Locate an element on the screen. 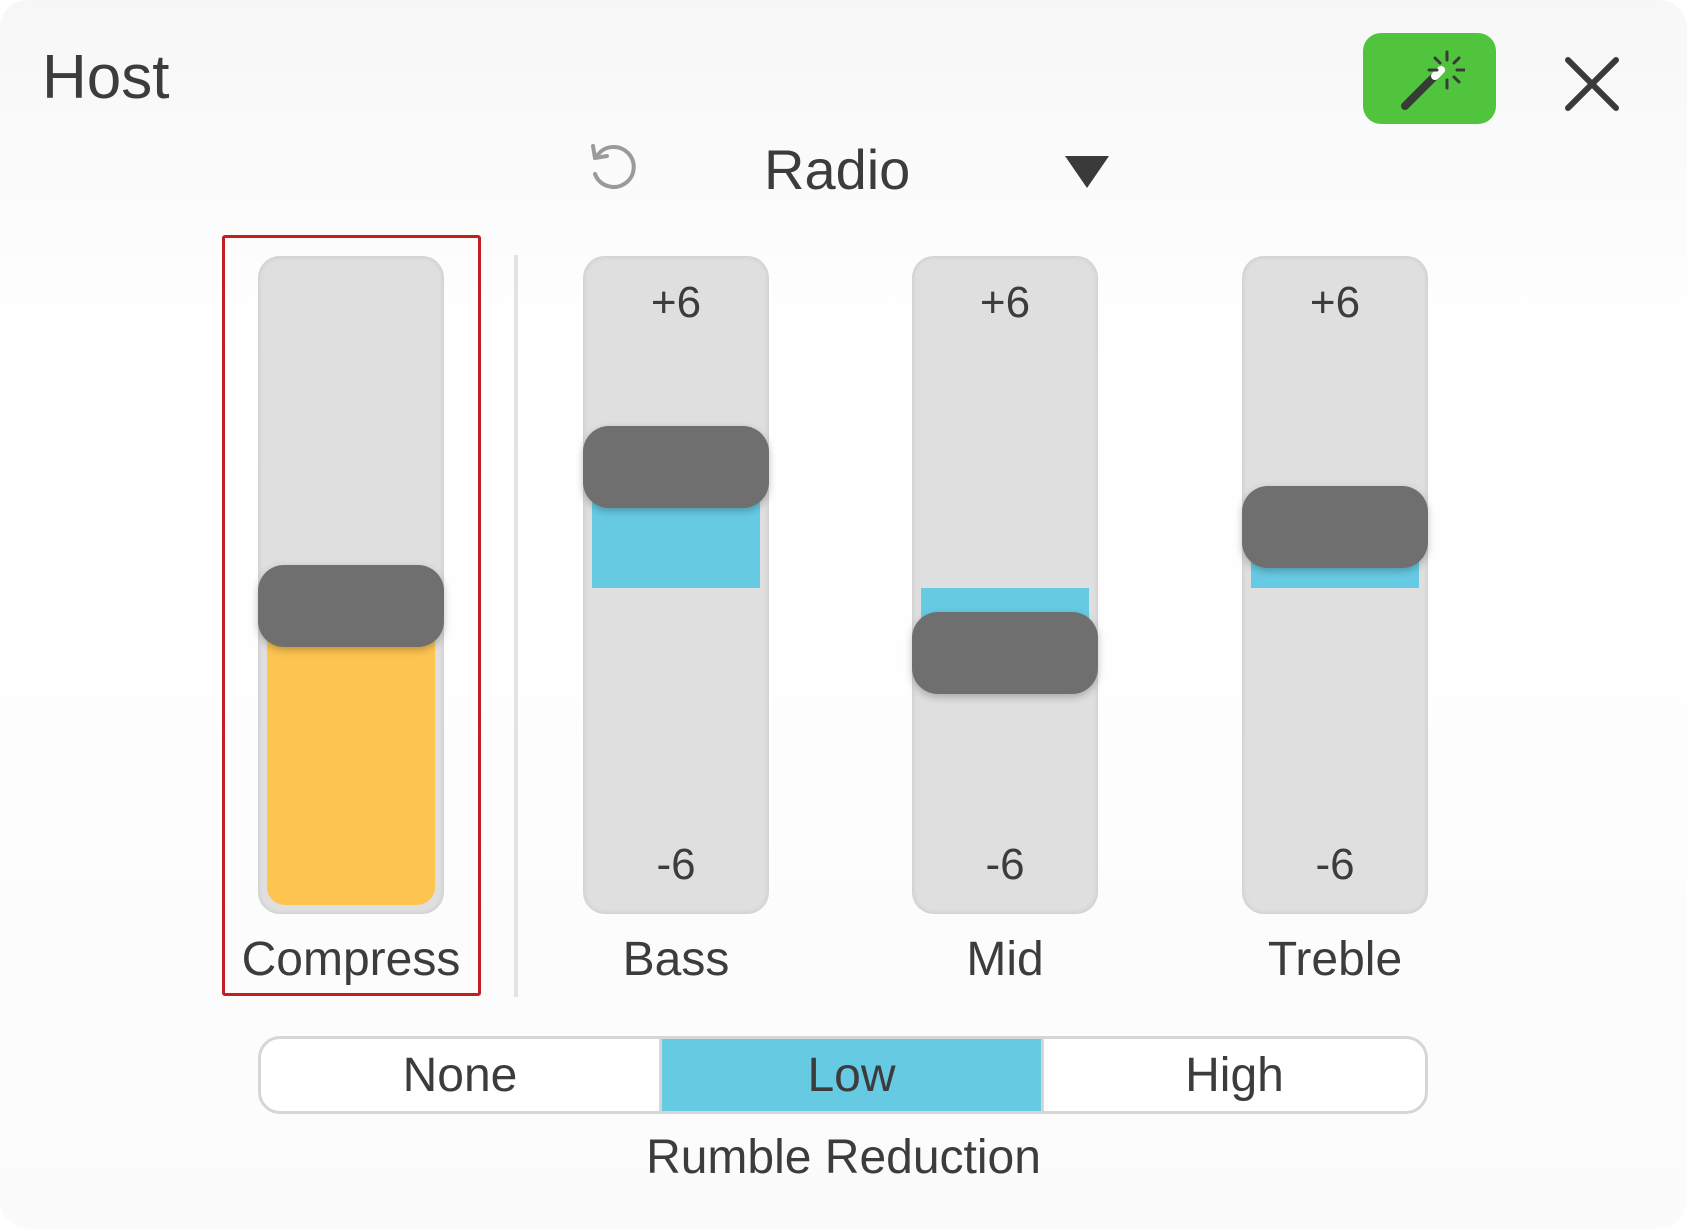 Image resolution: width=1687 pixels, height=1229 pixels. compress-fill is located at coordinates (351, 755).